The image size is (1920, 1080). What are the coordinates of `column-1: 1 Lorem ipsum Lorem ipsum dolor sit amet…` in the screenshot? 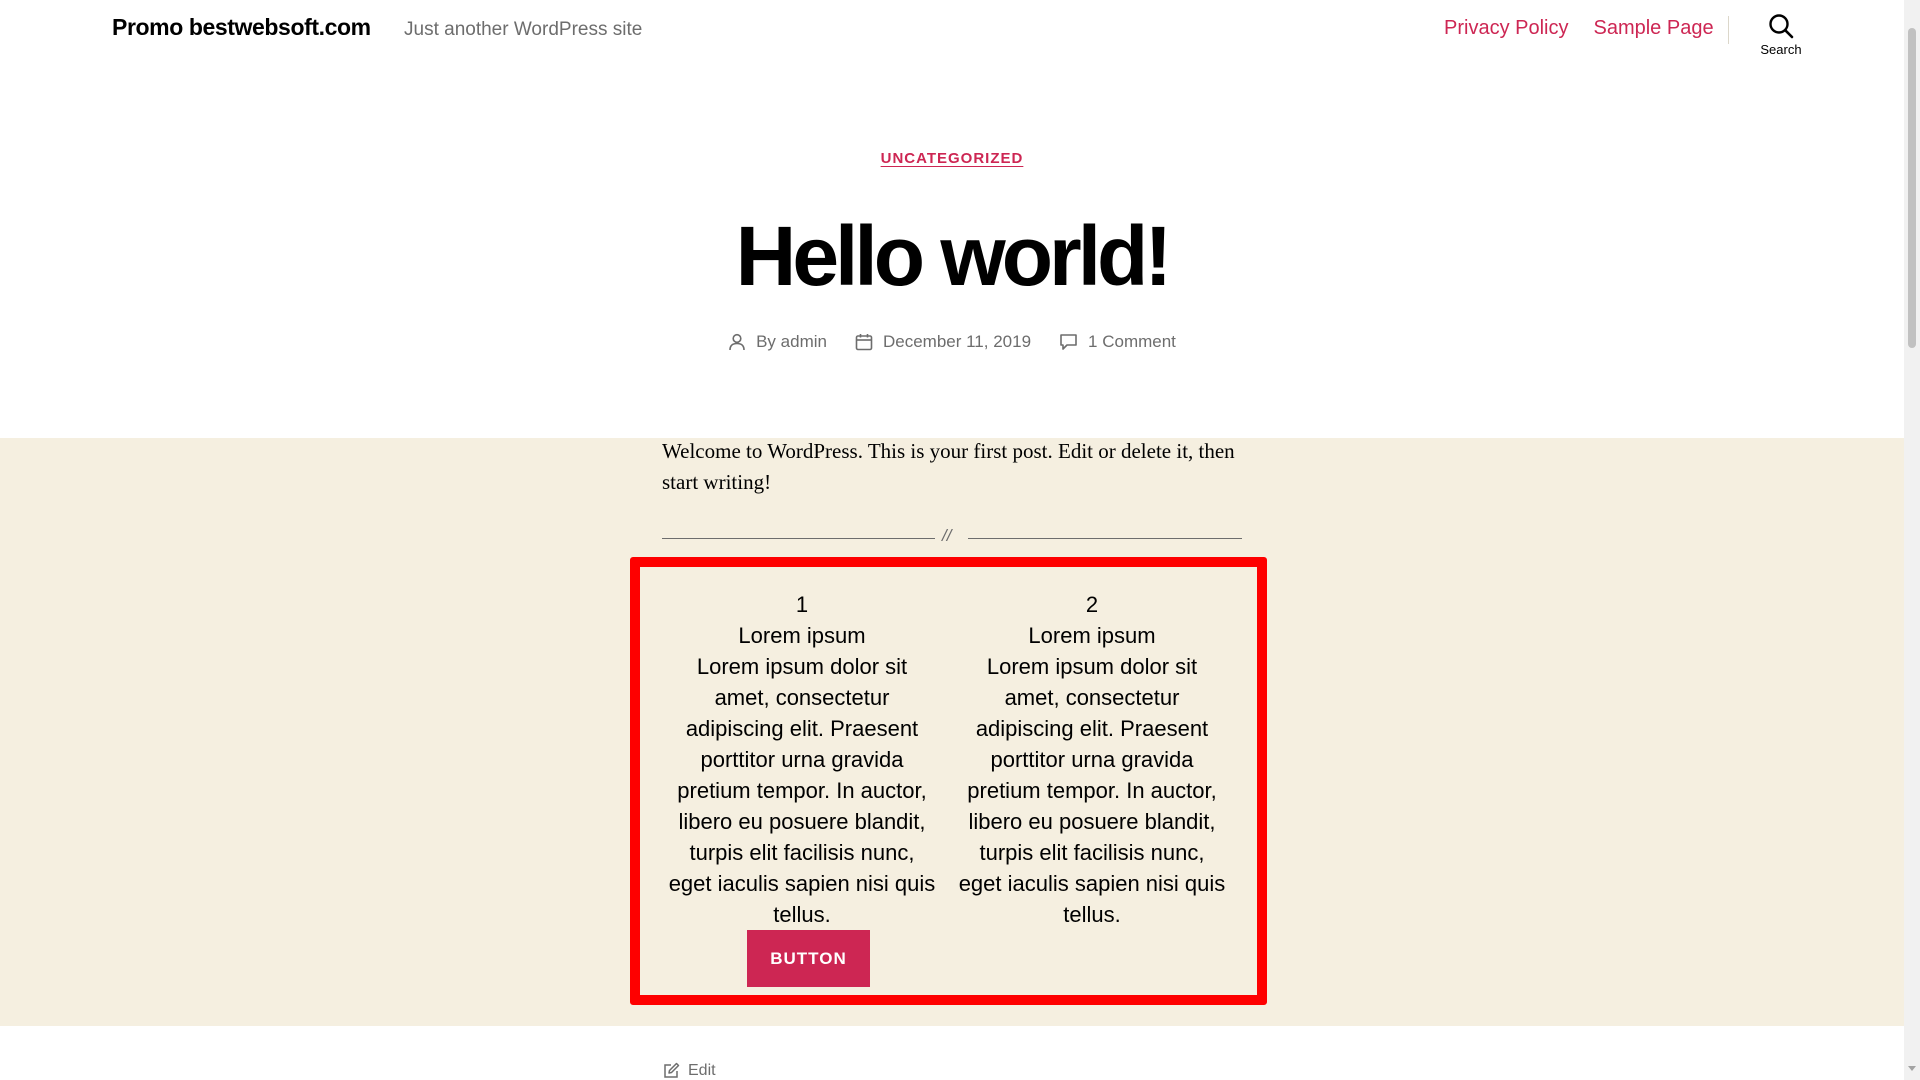 It's located at (802, 759).